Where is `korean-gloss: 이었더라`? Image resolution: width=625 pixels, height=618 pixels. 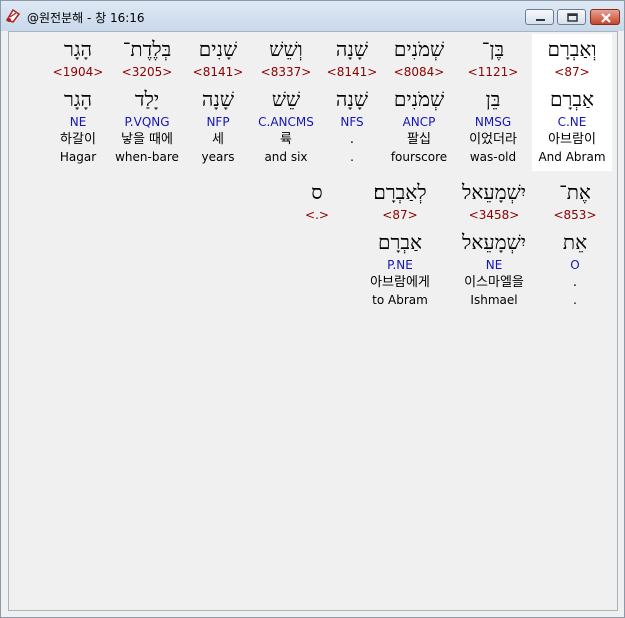
korean-gloss: 이었더라 is located at coordinates (493, 139).